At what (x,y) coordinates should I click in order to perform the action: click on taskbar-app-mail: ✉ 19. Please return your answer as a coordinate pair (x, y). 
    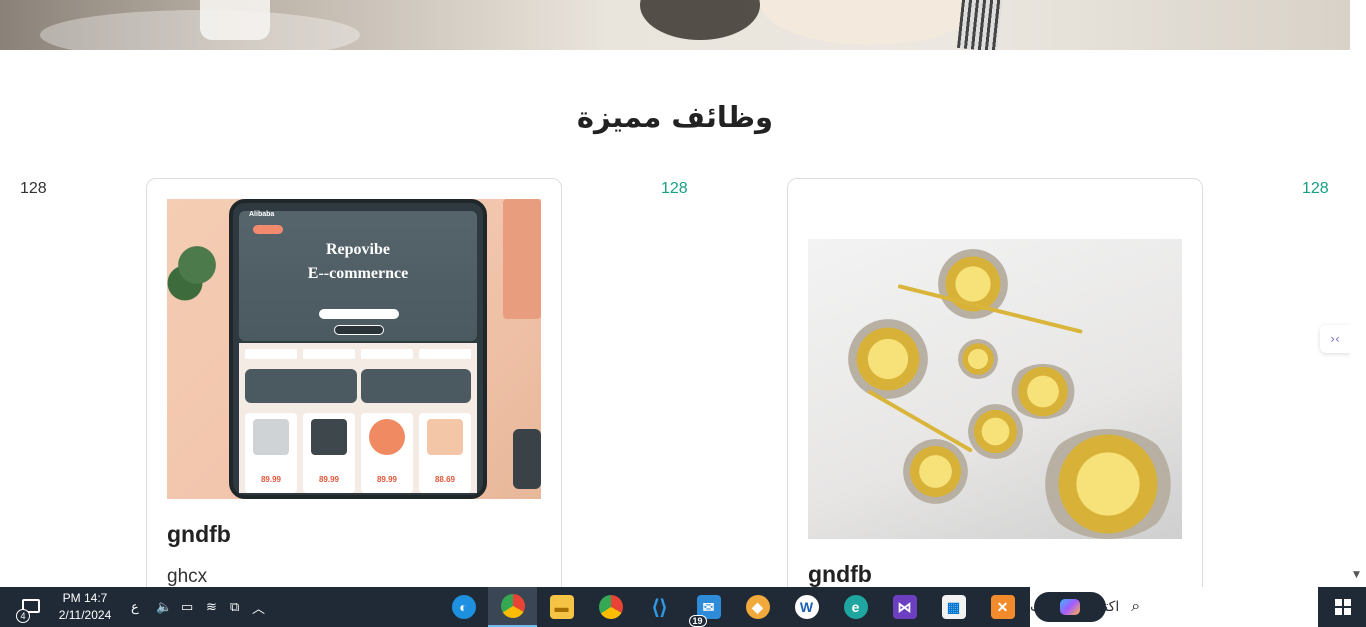
    Looking at the image, I should click on (708, 607).